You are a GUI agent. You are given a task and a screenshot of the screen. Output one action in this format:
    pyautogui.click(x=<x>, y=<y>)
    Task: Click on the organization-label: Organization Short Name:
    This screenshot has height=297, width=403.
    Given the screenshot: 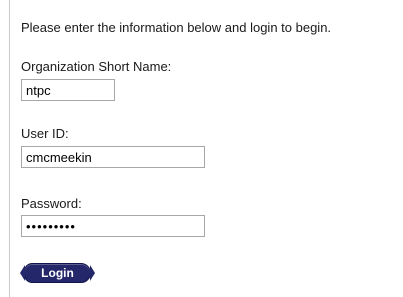 What is the action you would take?
    pyautogui.click(x=96, y=66)
    